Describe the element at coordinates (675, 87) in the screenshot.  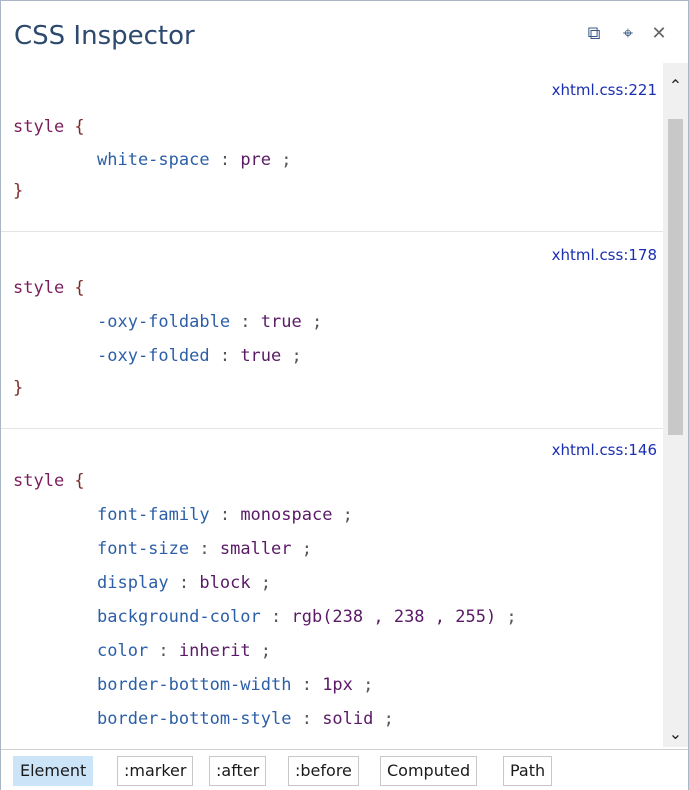
I see `scroll-up-icon: ⌃` at that location.